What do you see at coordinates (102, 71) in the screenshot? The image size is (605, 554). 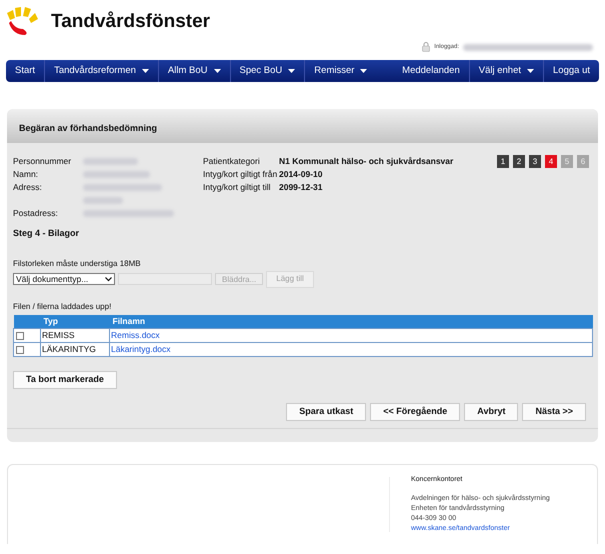 I see `nav-item: Tandvårdsreformen` at bounding box center [102, 71].